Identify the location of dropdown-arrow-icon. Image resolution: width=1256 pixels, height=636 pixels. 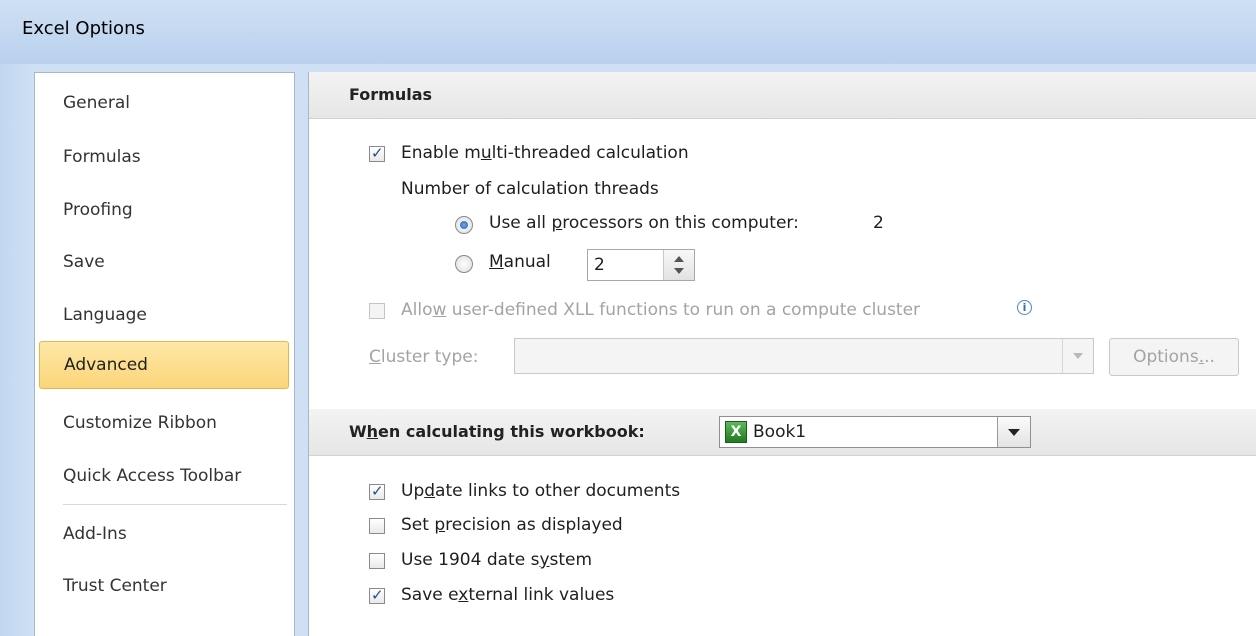
(1013, 432).